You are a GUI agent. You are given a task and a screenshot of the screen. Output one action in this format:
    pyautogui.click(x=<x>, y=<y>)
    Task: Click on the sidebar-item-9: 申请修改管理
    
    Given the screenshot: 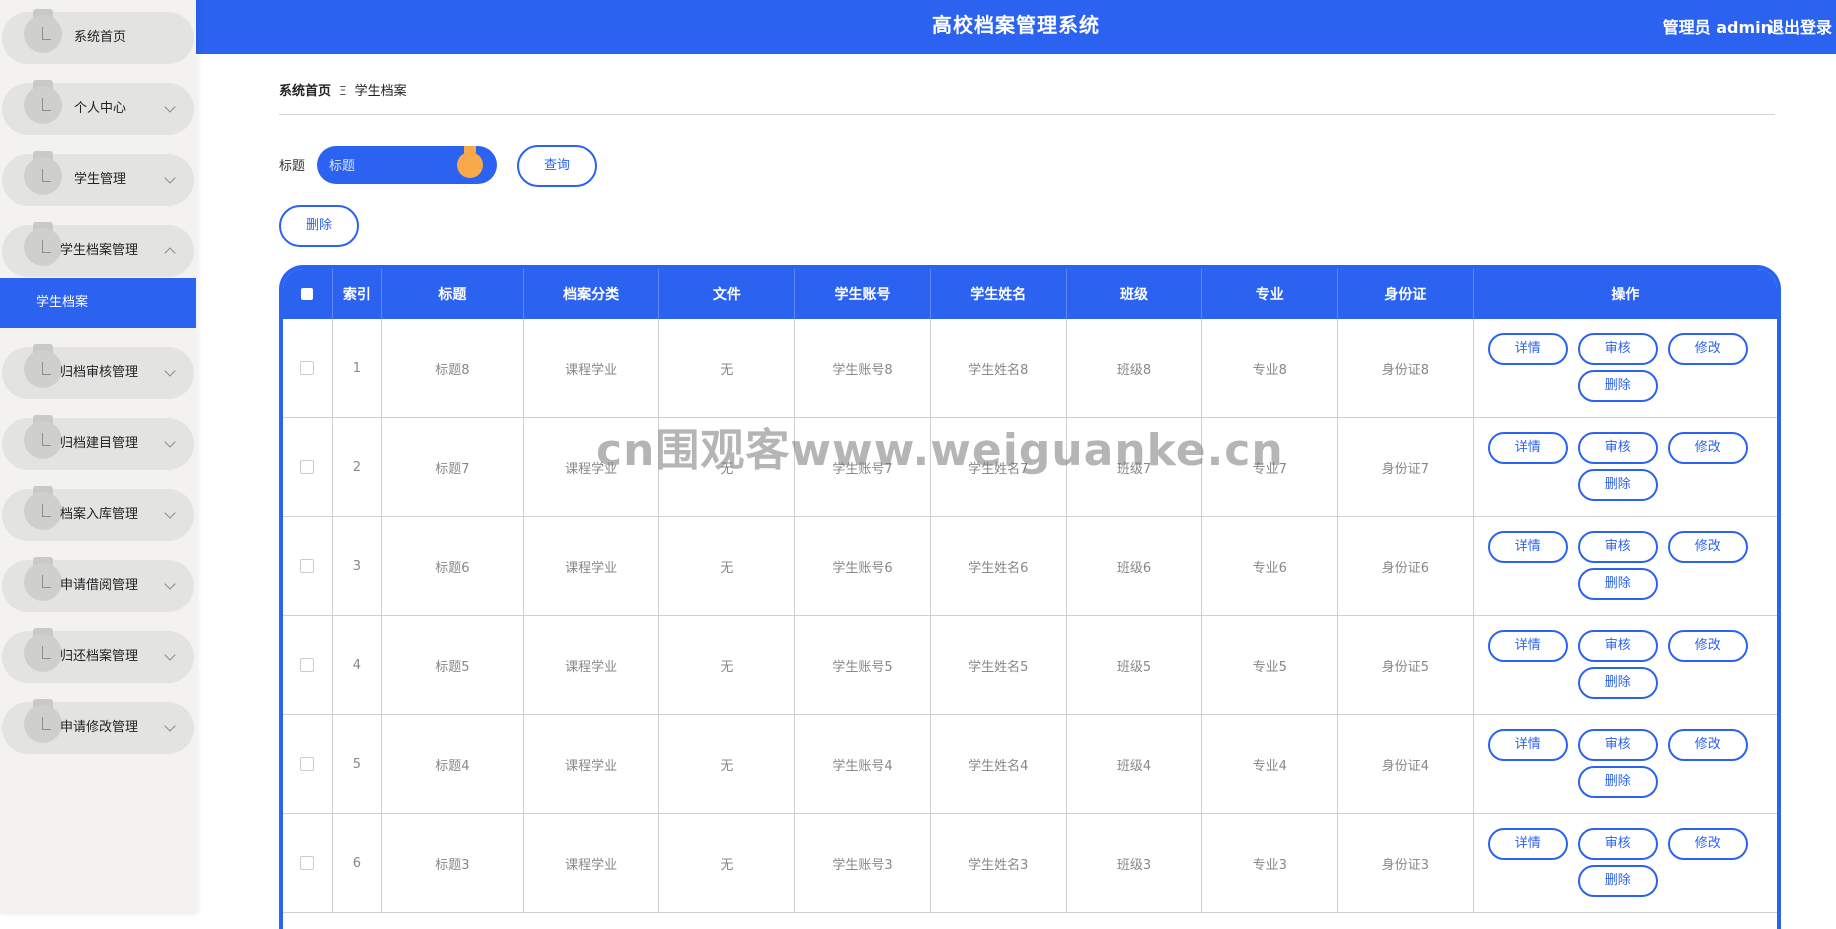 What is the action you would take?
    pyautogui.click(x=98, y=726)
    